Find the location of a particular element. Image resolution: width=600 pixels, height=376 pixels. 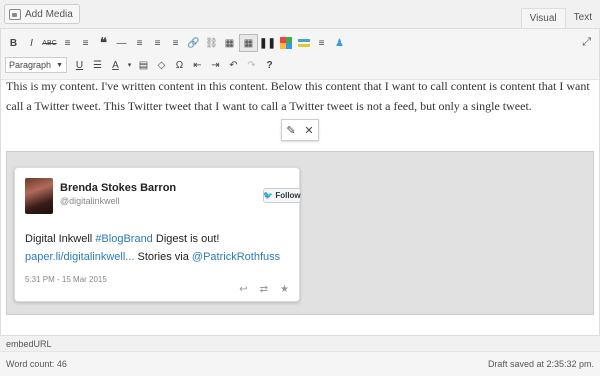

numbered-list-button: ≡ is located at coordinates (85, 43).